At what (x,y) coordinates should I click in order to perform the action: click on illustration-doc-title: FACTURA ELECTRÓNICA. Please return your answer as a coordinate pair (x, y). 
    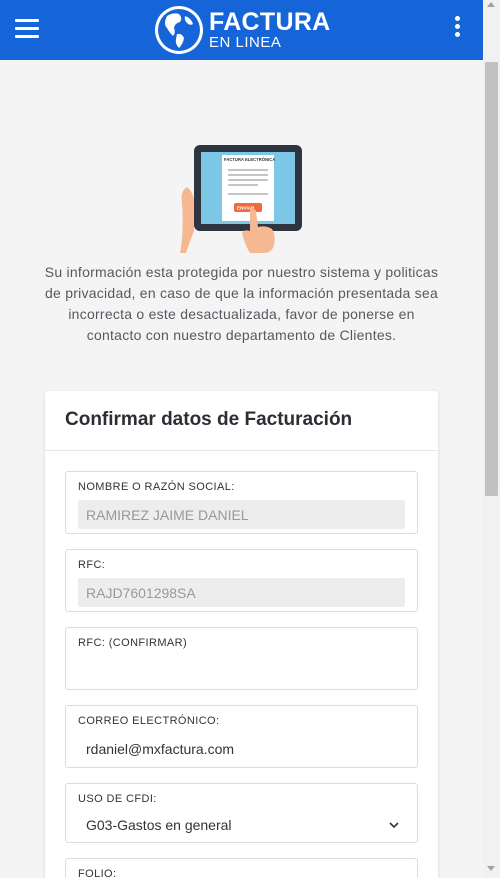
    Looking at the image, I should click on (249, 159).